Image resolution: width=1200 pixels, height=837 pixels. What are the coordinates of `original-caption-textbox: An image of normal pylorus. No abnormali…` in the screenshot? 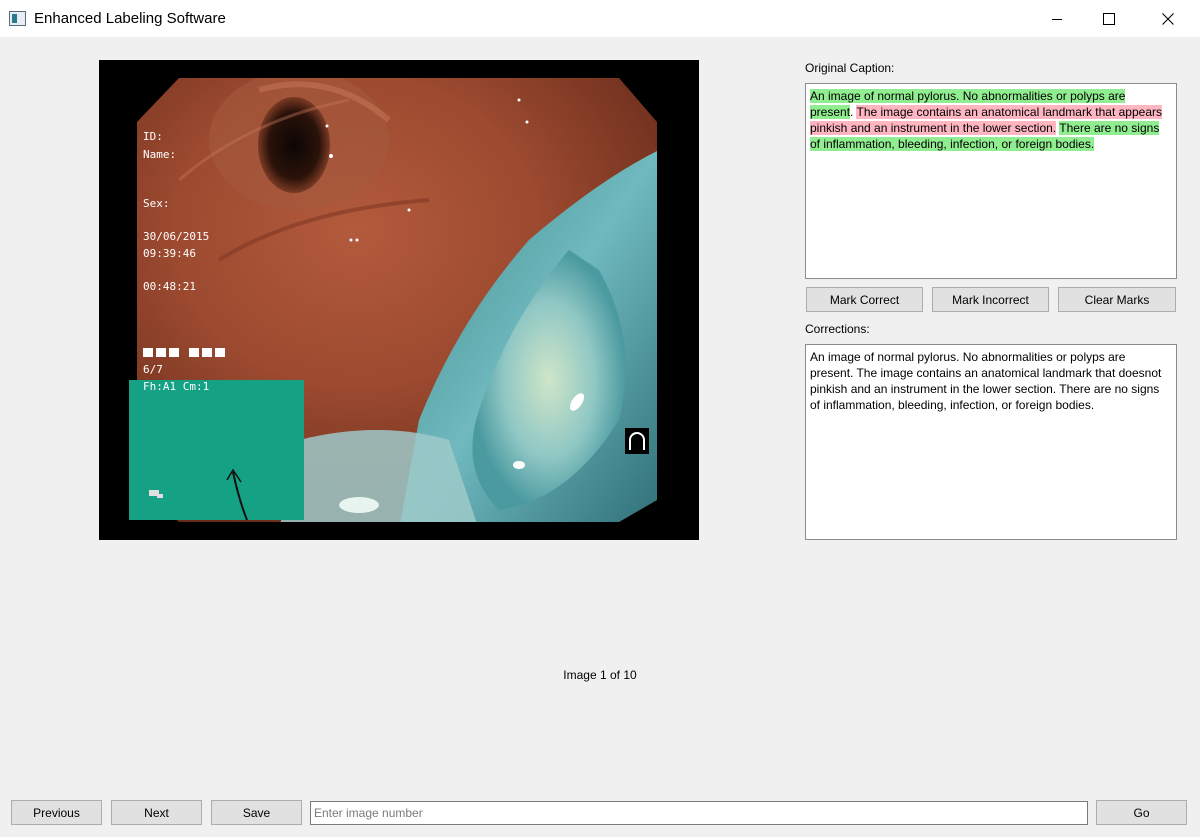 It's located at (991, 181).